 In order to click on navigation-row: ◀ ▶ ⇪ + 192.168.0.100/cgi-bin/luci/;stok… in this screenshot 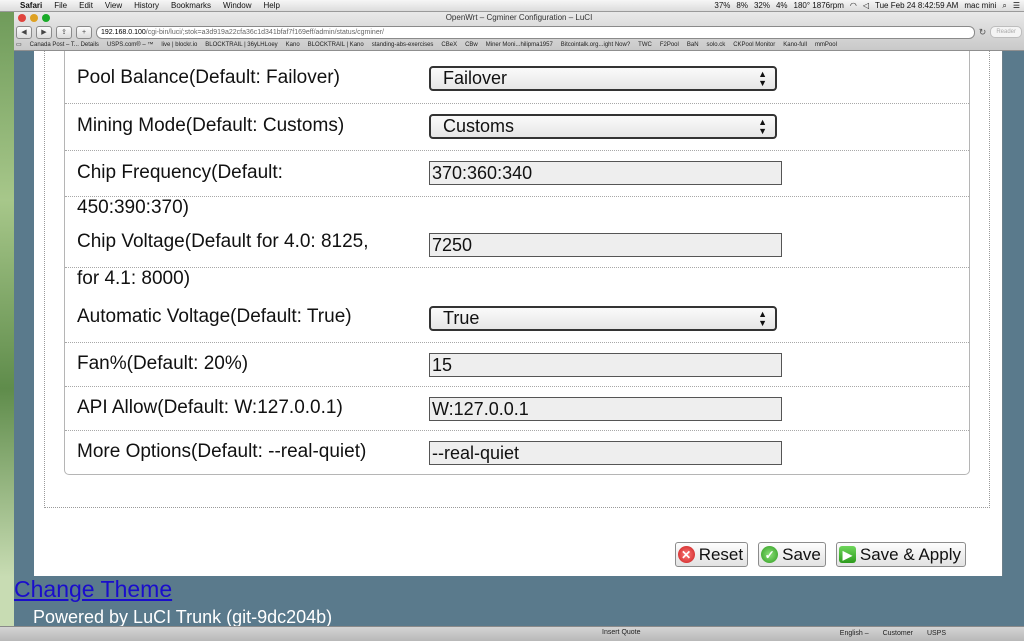, I will do `click(519, 32)`.